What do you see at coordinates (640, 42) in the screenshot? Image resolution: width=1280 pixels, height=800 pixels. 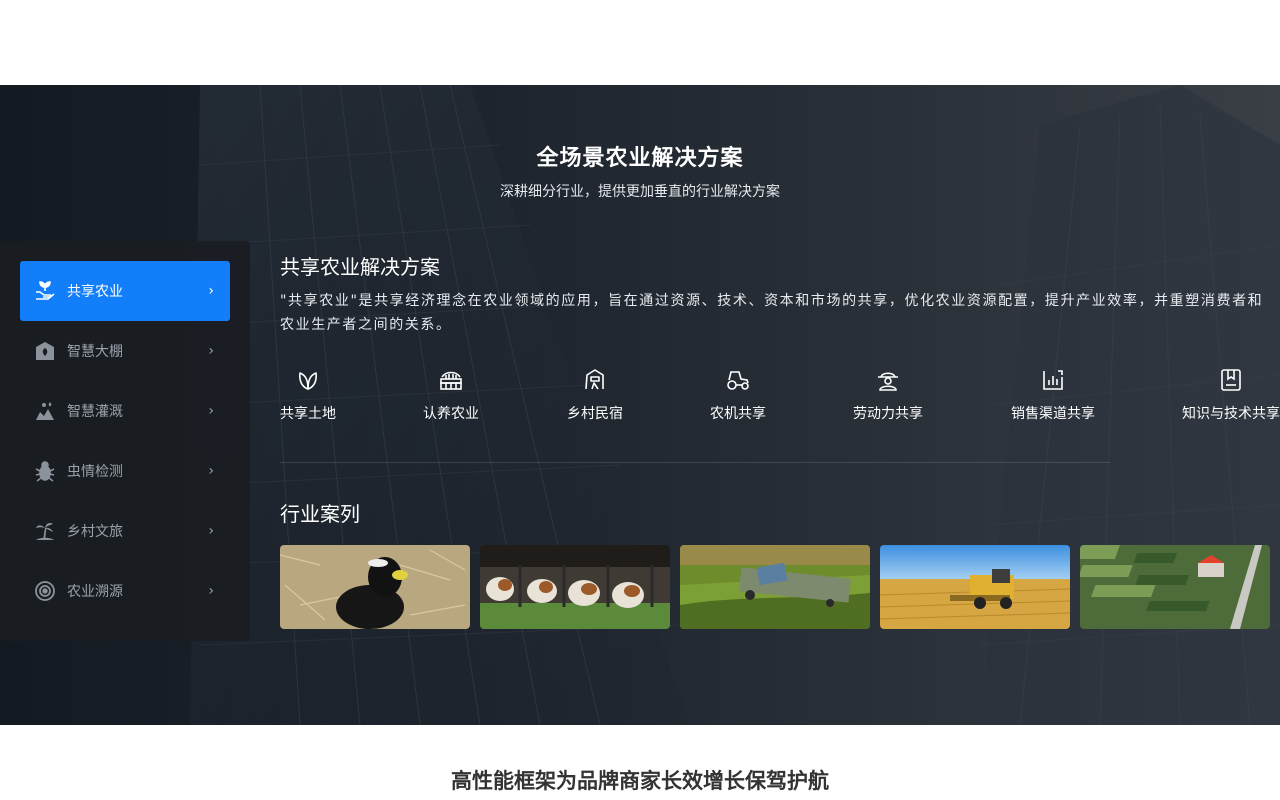 I see `top-navbar` at bounding box center [640, 42].